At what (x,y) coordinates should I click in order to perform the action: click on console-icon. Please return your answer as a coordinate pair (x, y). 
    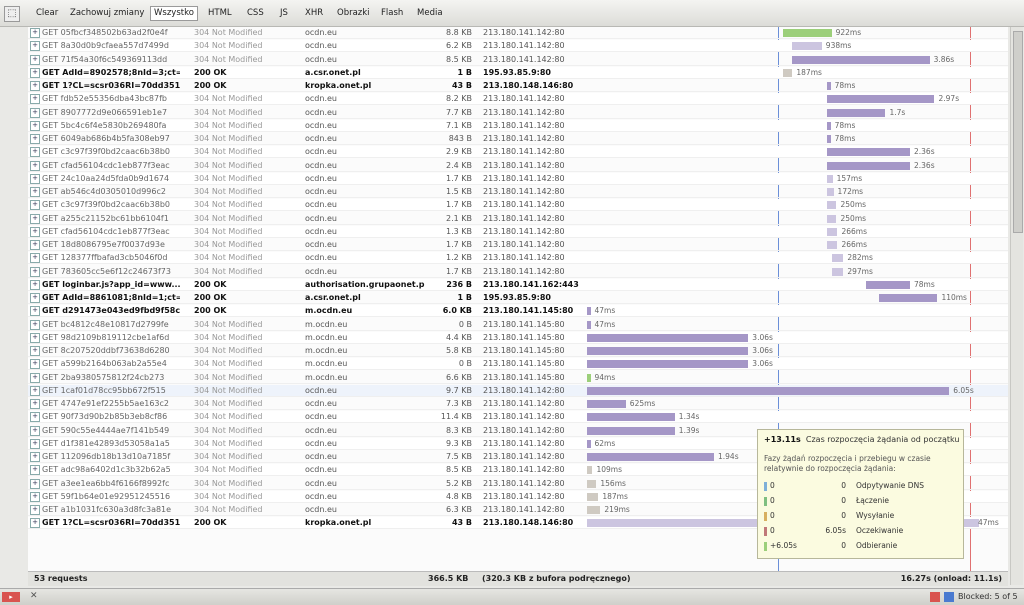
    Looking at the image, I should click on (935, 597).